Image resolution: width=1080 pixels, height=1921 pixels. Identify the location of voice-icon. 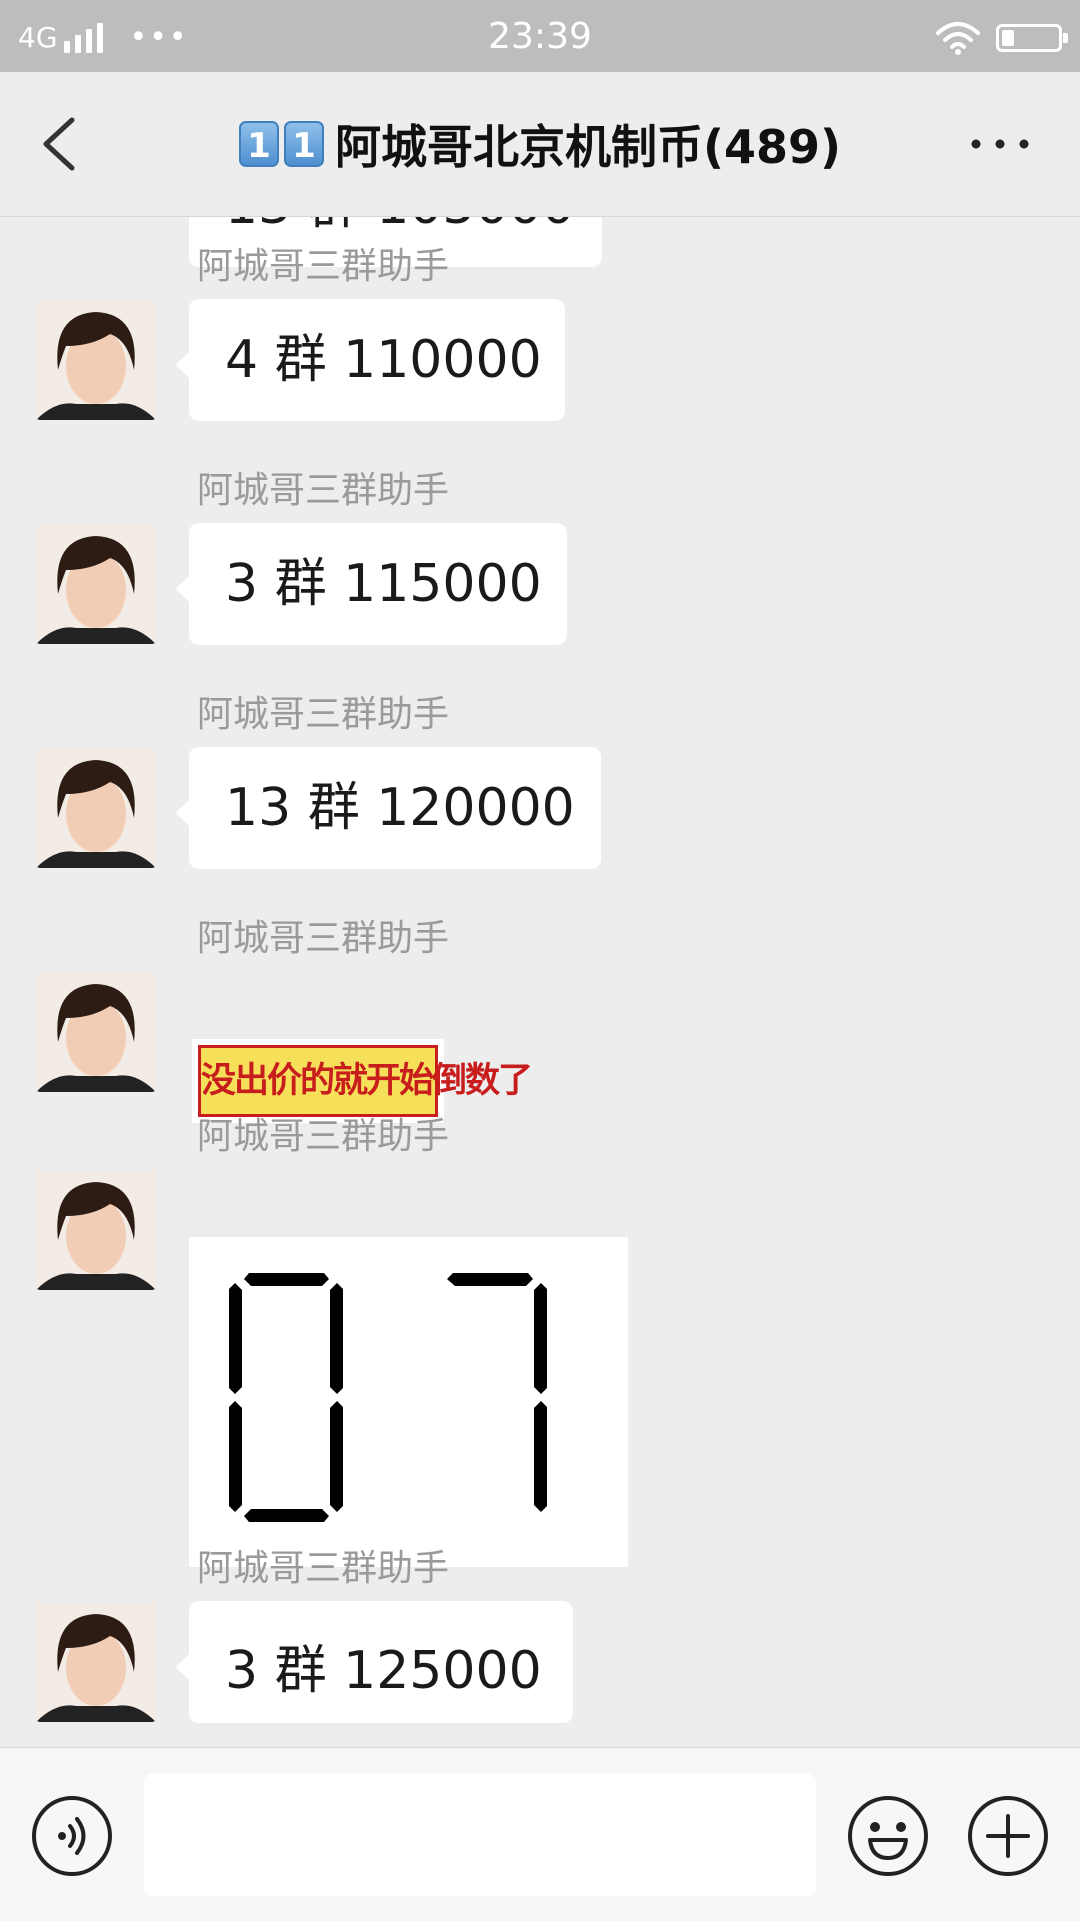
(72, 1836).